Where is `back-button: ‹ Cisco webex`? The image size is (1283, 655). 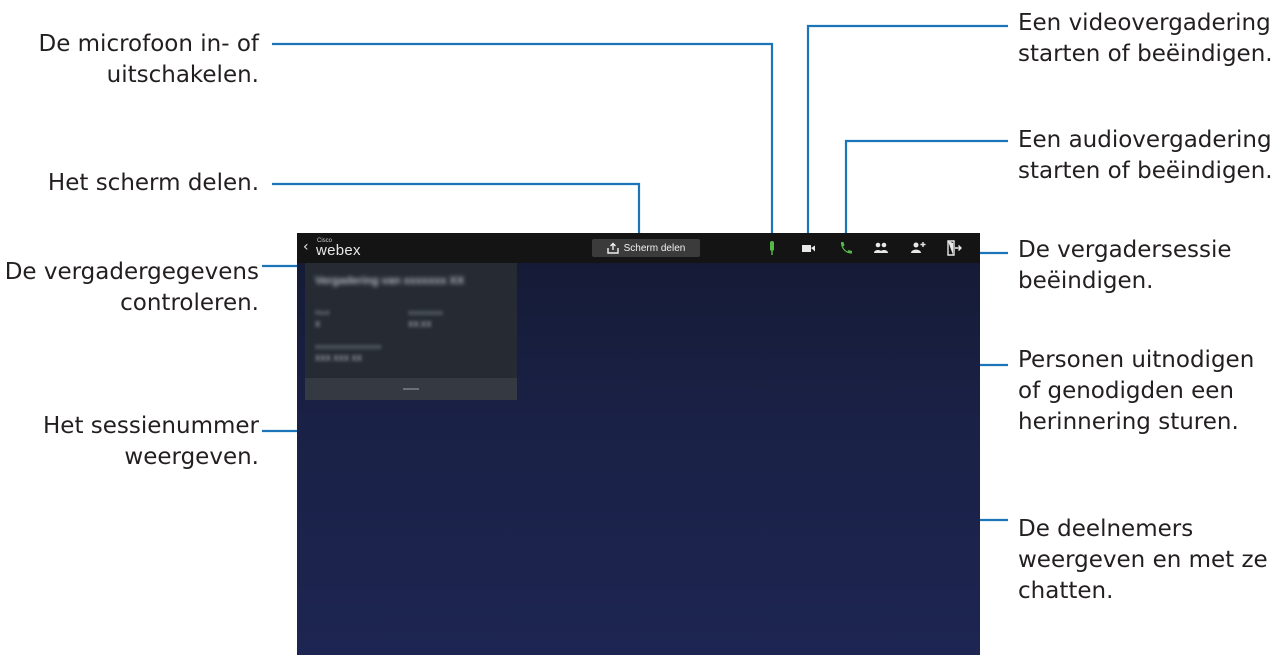
back-button: ‹ Cisco webex is located at coordinates (333, 248).